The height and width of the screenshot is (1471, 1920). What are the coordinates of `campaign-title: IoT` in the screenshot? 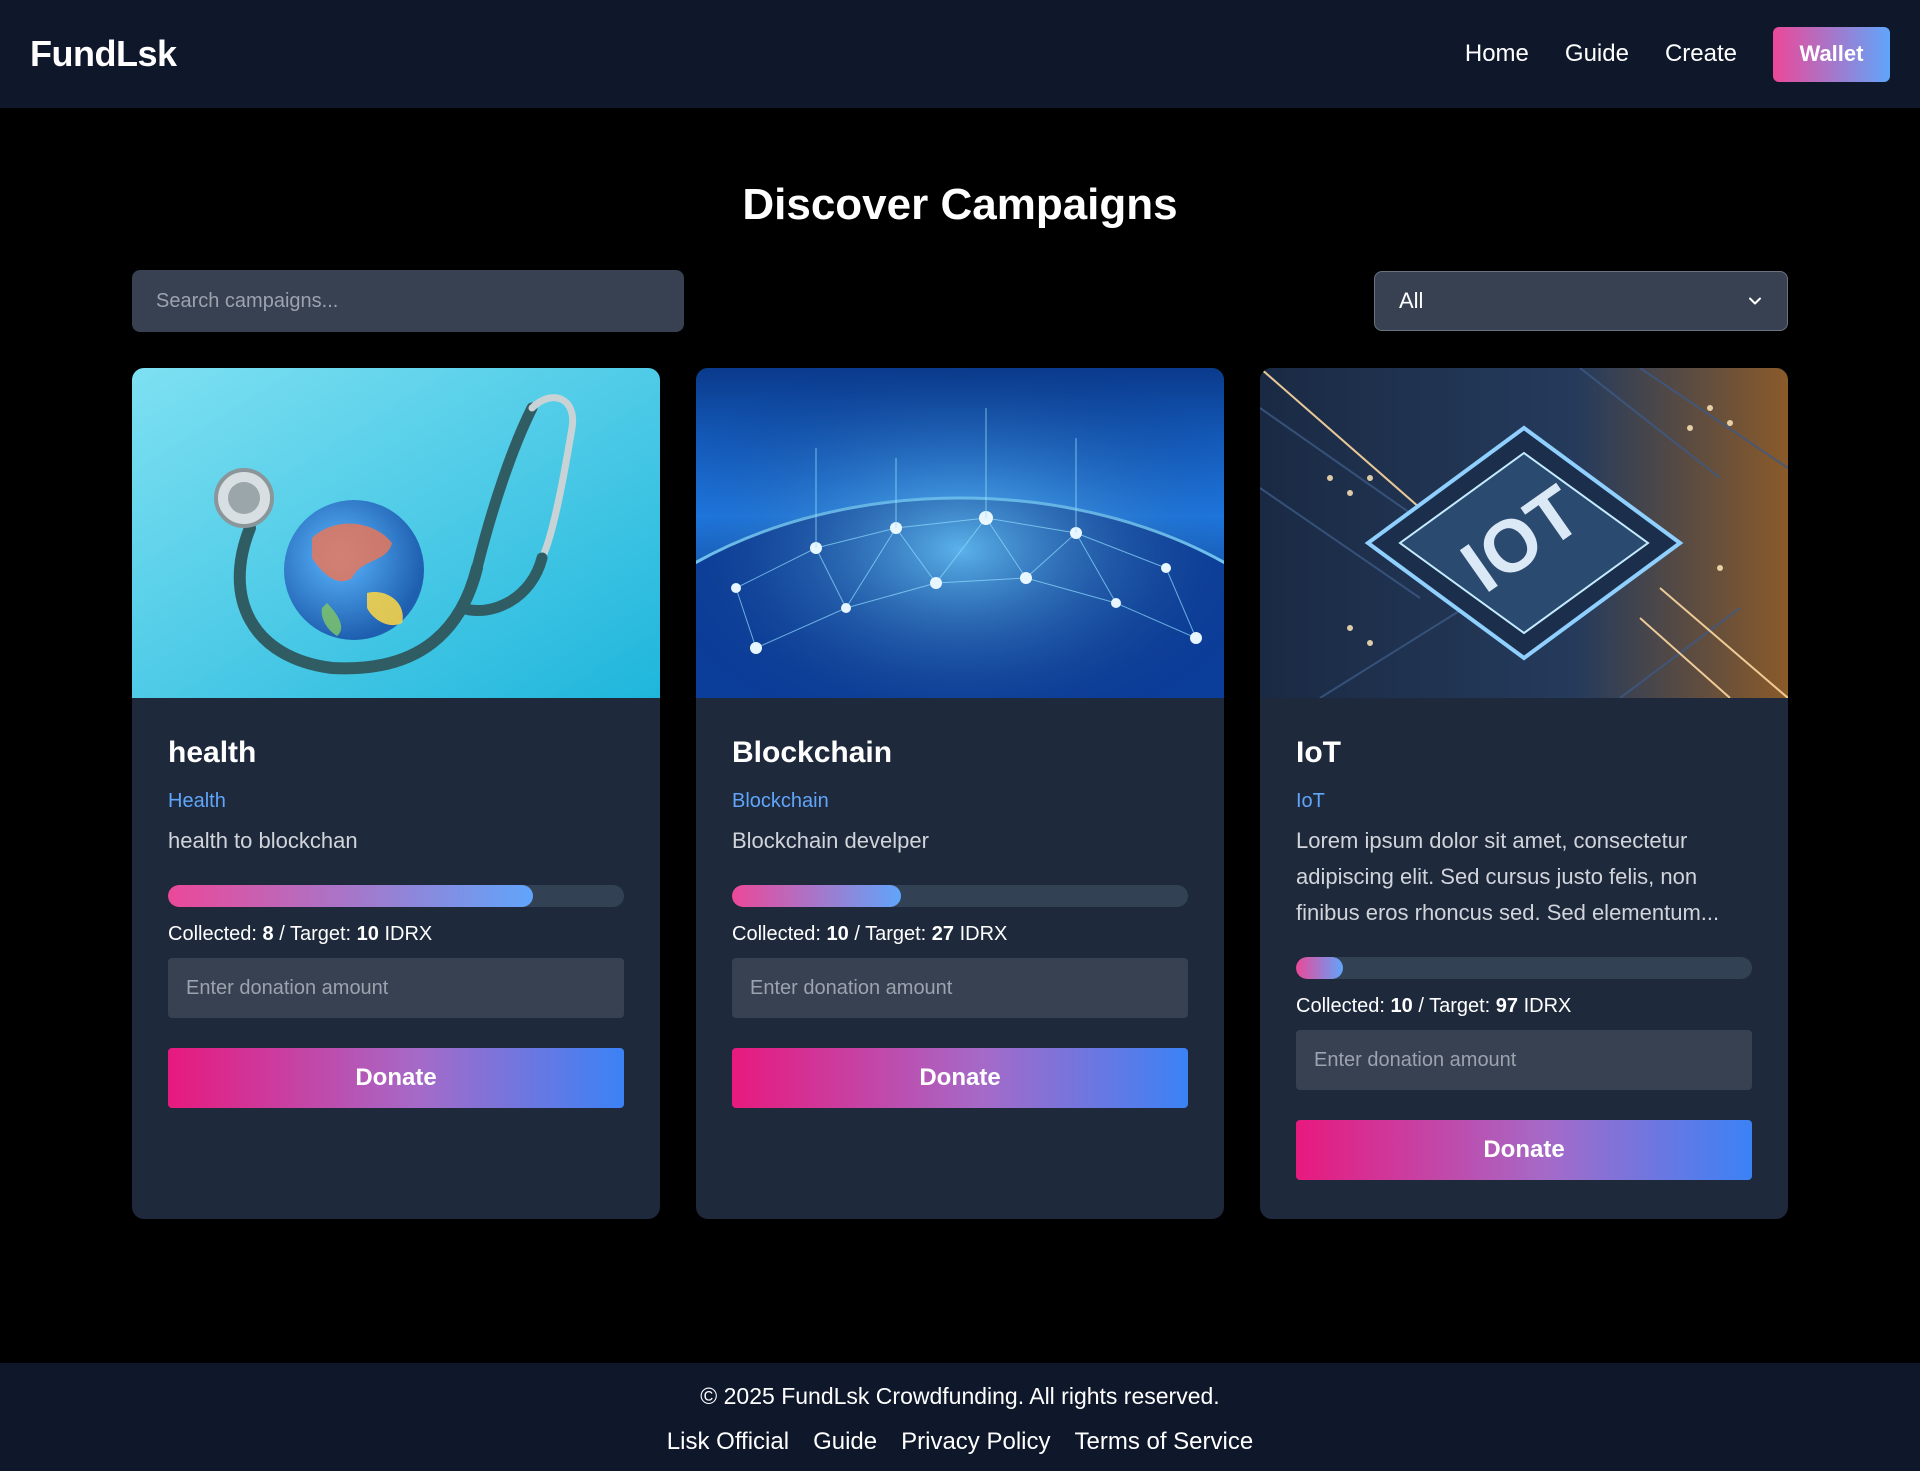 It's located at (1318, 752).